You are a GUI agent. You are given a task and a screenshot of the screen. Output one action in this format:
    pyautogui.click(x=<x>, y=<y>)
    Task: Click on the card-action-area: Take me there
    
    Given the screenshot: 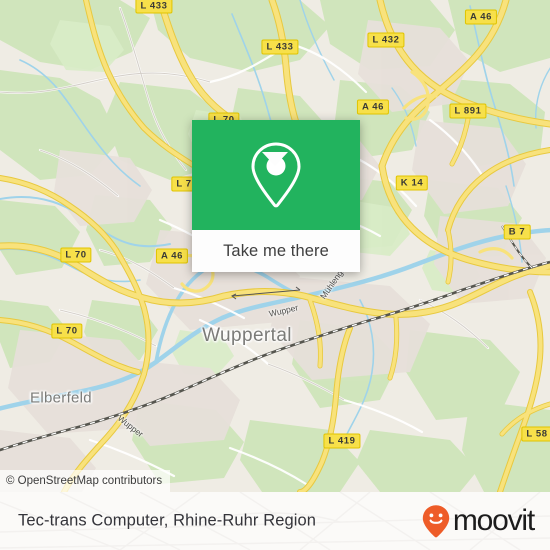 What is the action you would take?
    pyautogui.click(x=276, y=251)
    